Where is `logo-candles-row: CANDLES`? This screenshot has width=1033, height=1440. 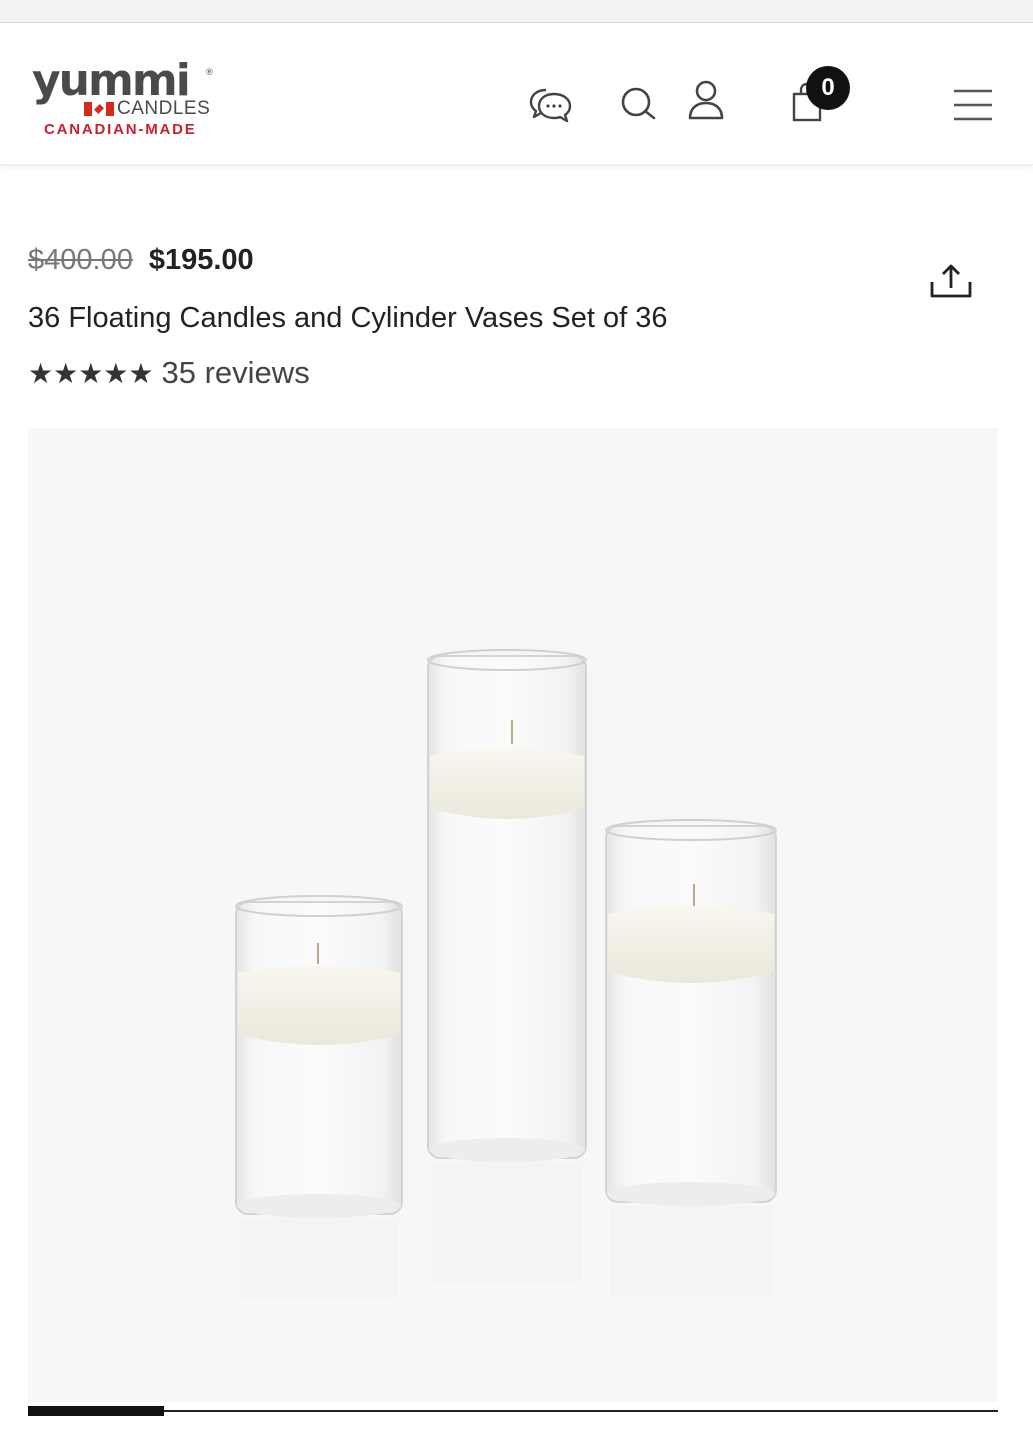
logo-candles-row: CANDLES is located at coordinates (147, 108).